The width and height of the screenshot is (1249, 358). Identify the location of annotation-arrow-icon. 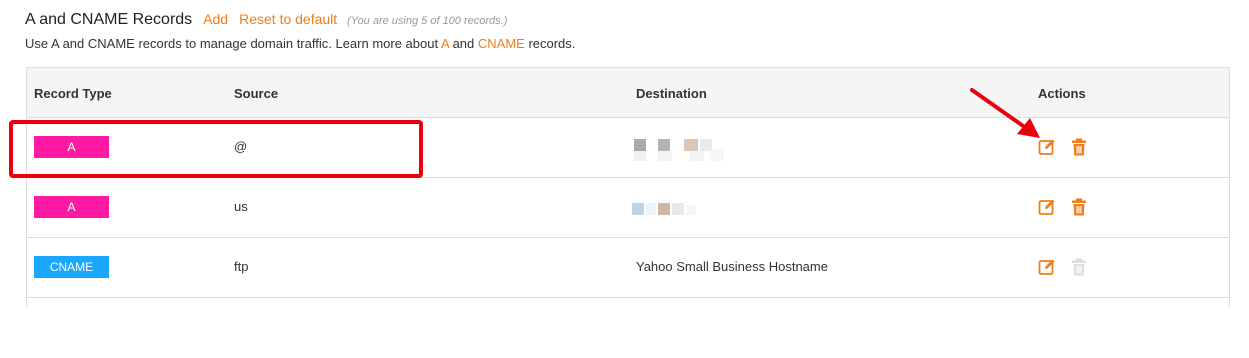
(1005, 113).